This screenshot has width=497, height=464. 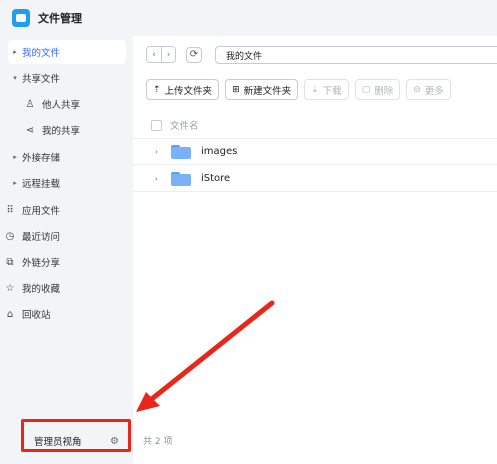 I want to click on download-button: ⇣ 下载, so click(x=326, y=89).